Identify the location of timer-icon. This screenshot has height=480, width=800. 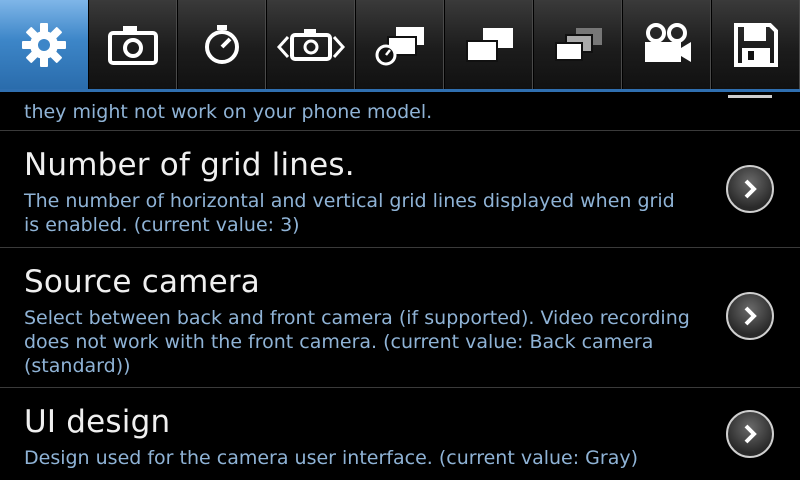
(222, 44).